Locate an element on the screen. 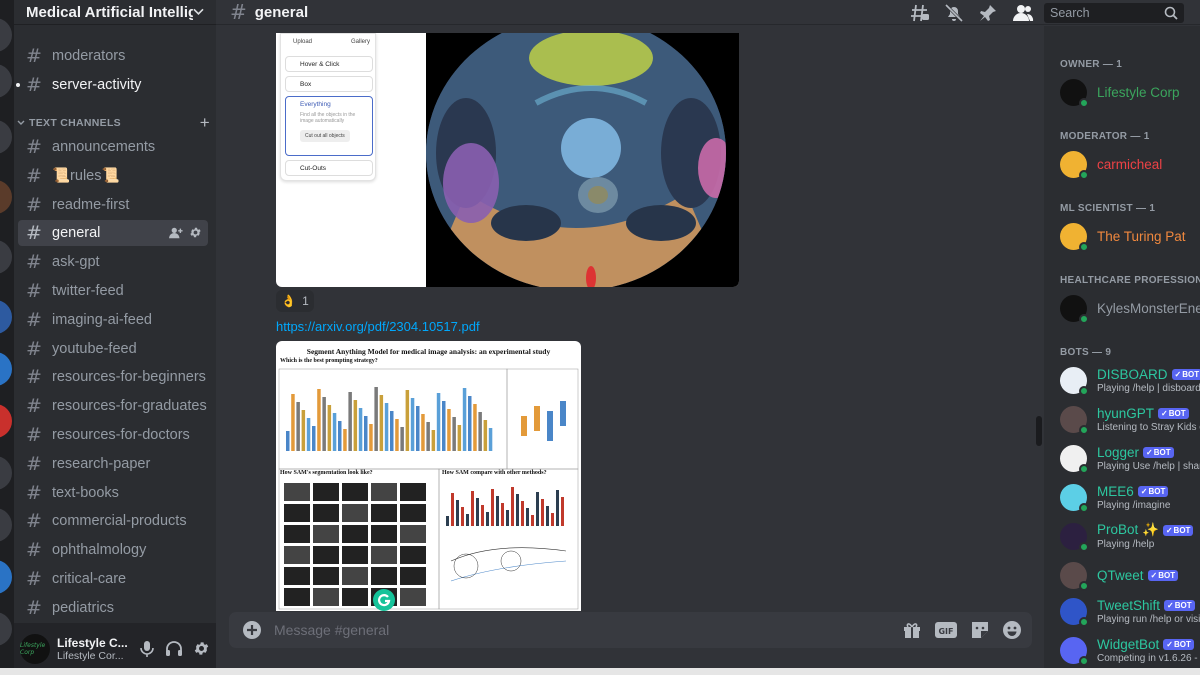  mute-bell-icon is located at coordinates (954, 13).